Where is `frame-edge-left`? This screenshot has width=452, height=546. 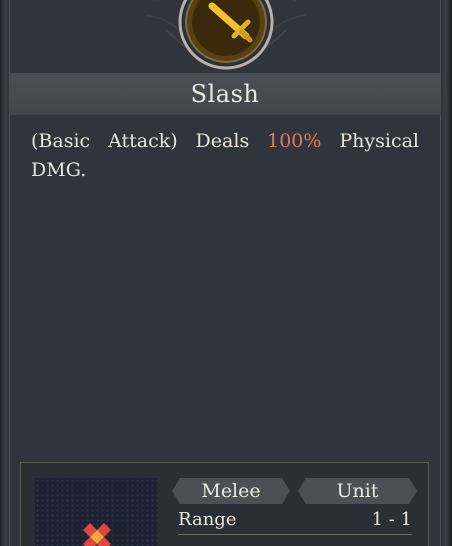 frame-edge-left is located at coordinates (4, 273).